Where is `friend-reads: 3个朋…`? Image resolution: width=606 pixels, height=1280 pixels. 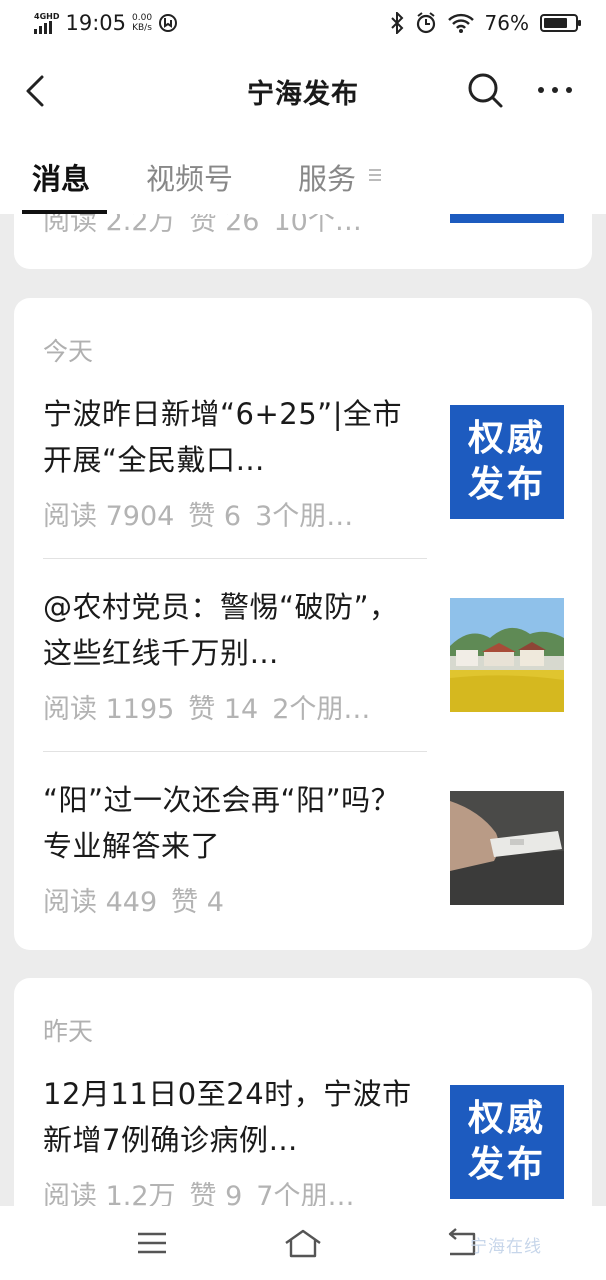 friend-reads: 3个朋… is located at coordinates (304, 516).